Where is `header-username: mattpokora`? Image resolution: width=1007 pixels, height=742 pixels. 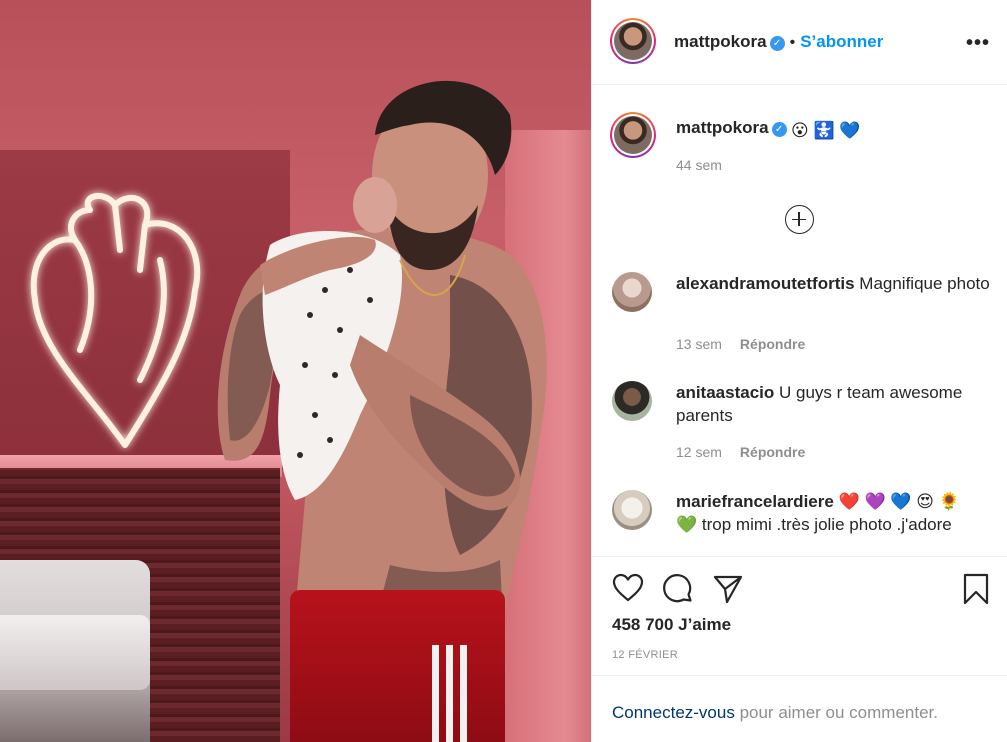
header-username: mattpokora is located at coordinates (720, 41).